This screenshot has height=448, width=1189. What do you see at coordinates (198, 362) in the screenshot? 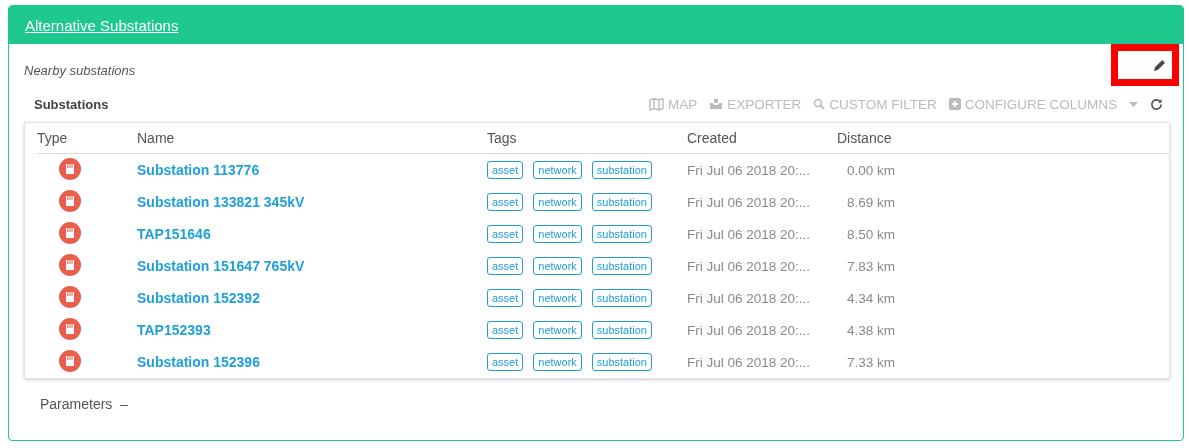
I see `substation-link: Substation 152396` at bounding box center [198, 362].